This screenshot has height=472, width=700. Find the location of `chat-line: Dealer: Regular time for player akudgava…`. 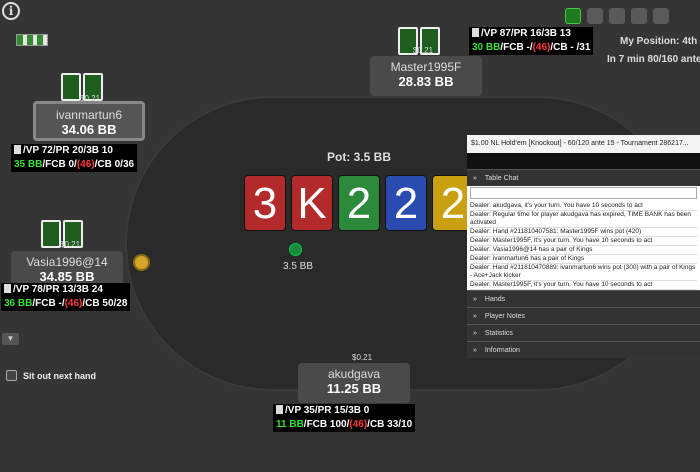

chat-line: Dealer: Regular time for player akudgava… is located at coordinates (583, 219).